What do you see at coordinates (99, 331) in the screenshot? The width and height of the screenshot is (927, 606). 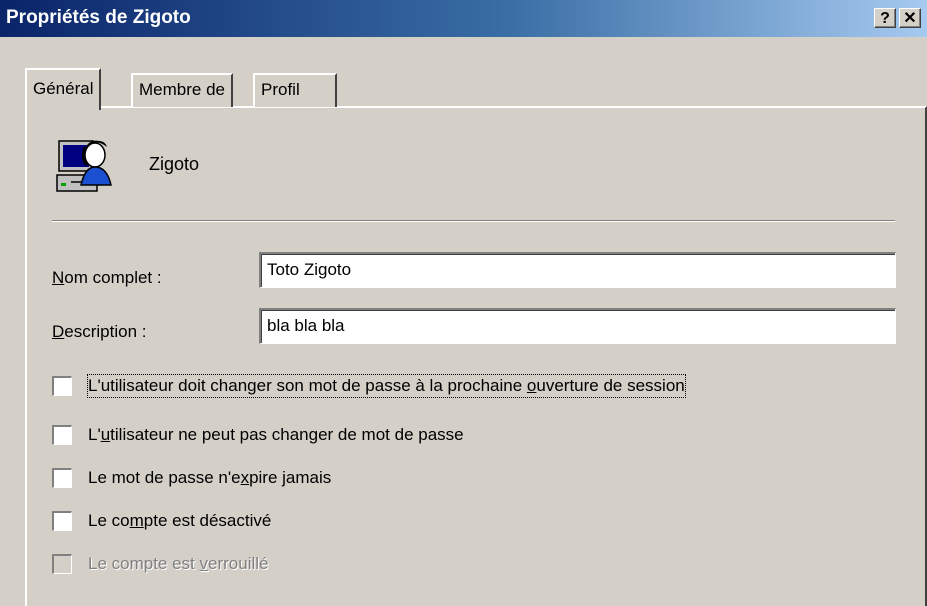 I see `description-label: Description :` at bounding box center [99, 331].